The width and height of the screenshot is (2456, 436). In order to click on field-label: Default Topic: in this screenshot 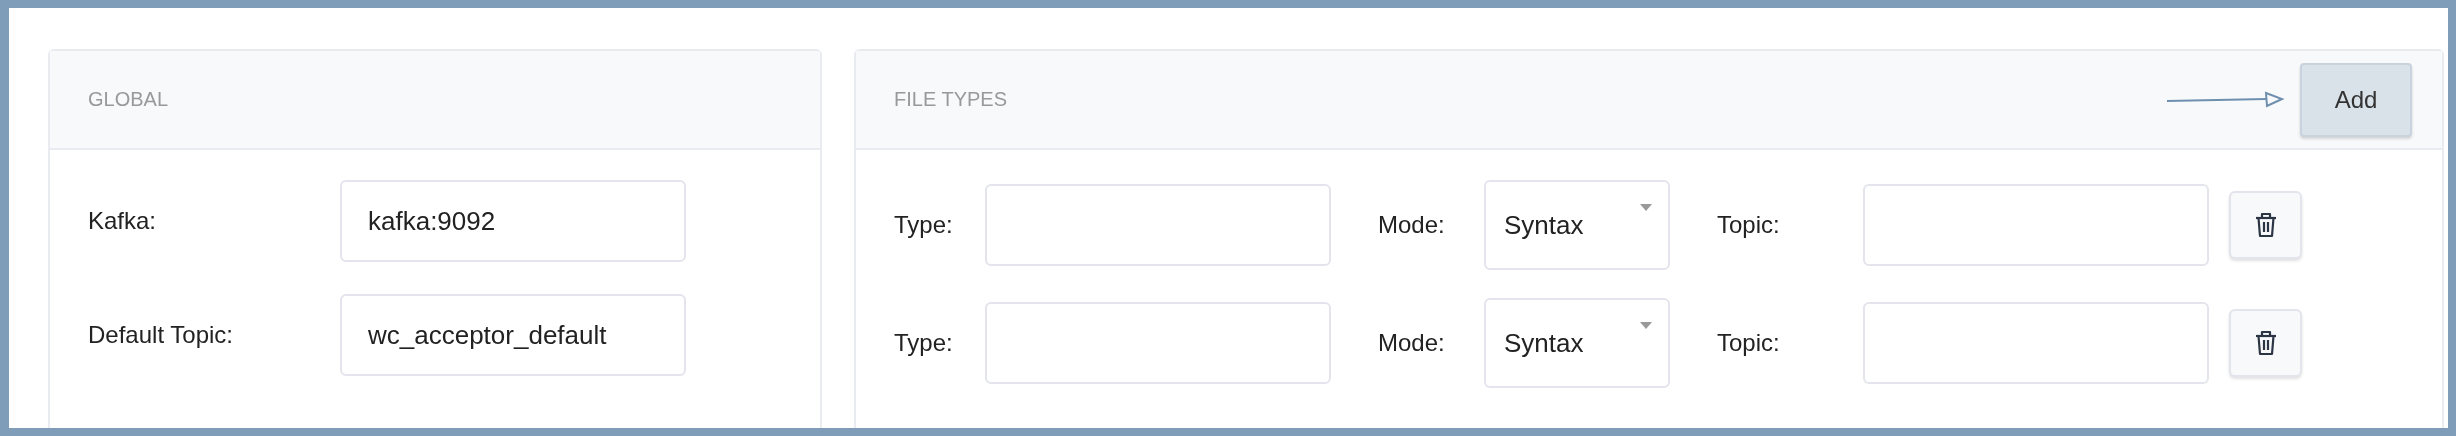, I will do `click(161, 335)`.